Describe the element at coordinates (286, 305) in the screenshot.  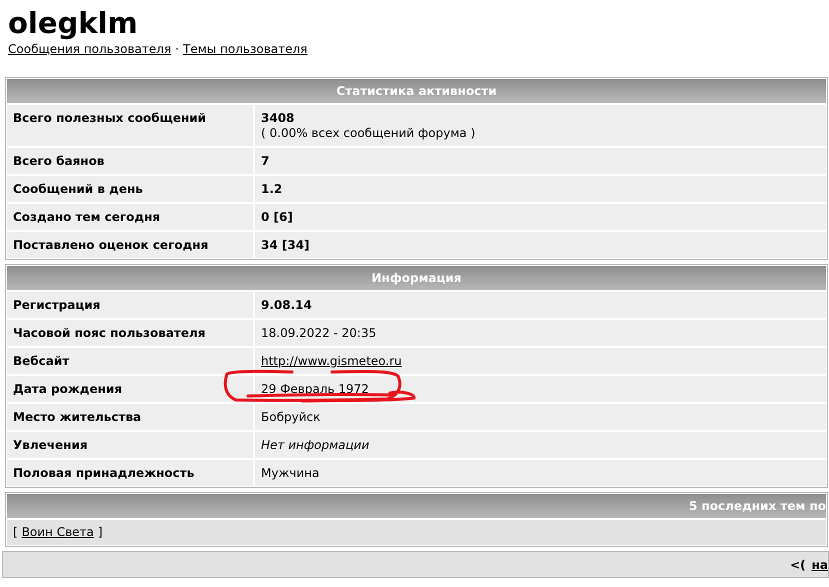
I see `field-value: 9.08.14` at that location.